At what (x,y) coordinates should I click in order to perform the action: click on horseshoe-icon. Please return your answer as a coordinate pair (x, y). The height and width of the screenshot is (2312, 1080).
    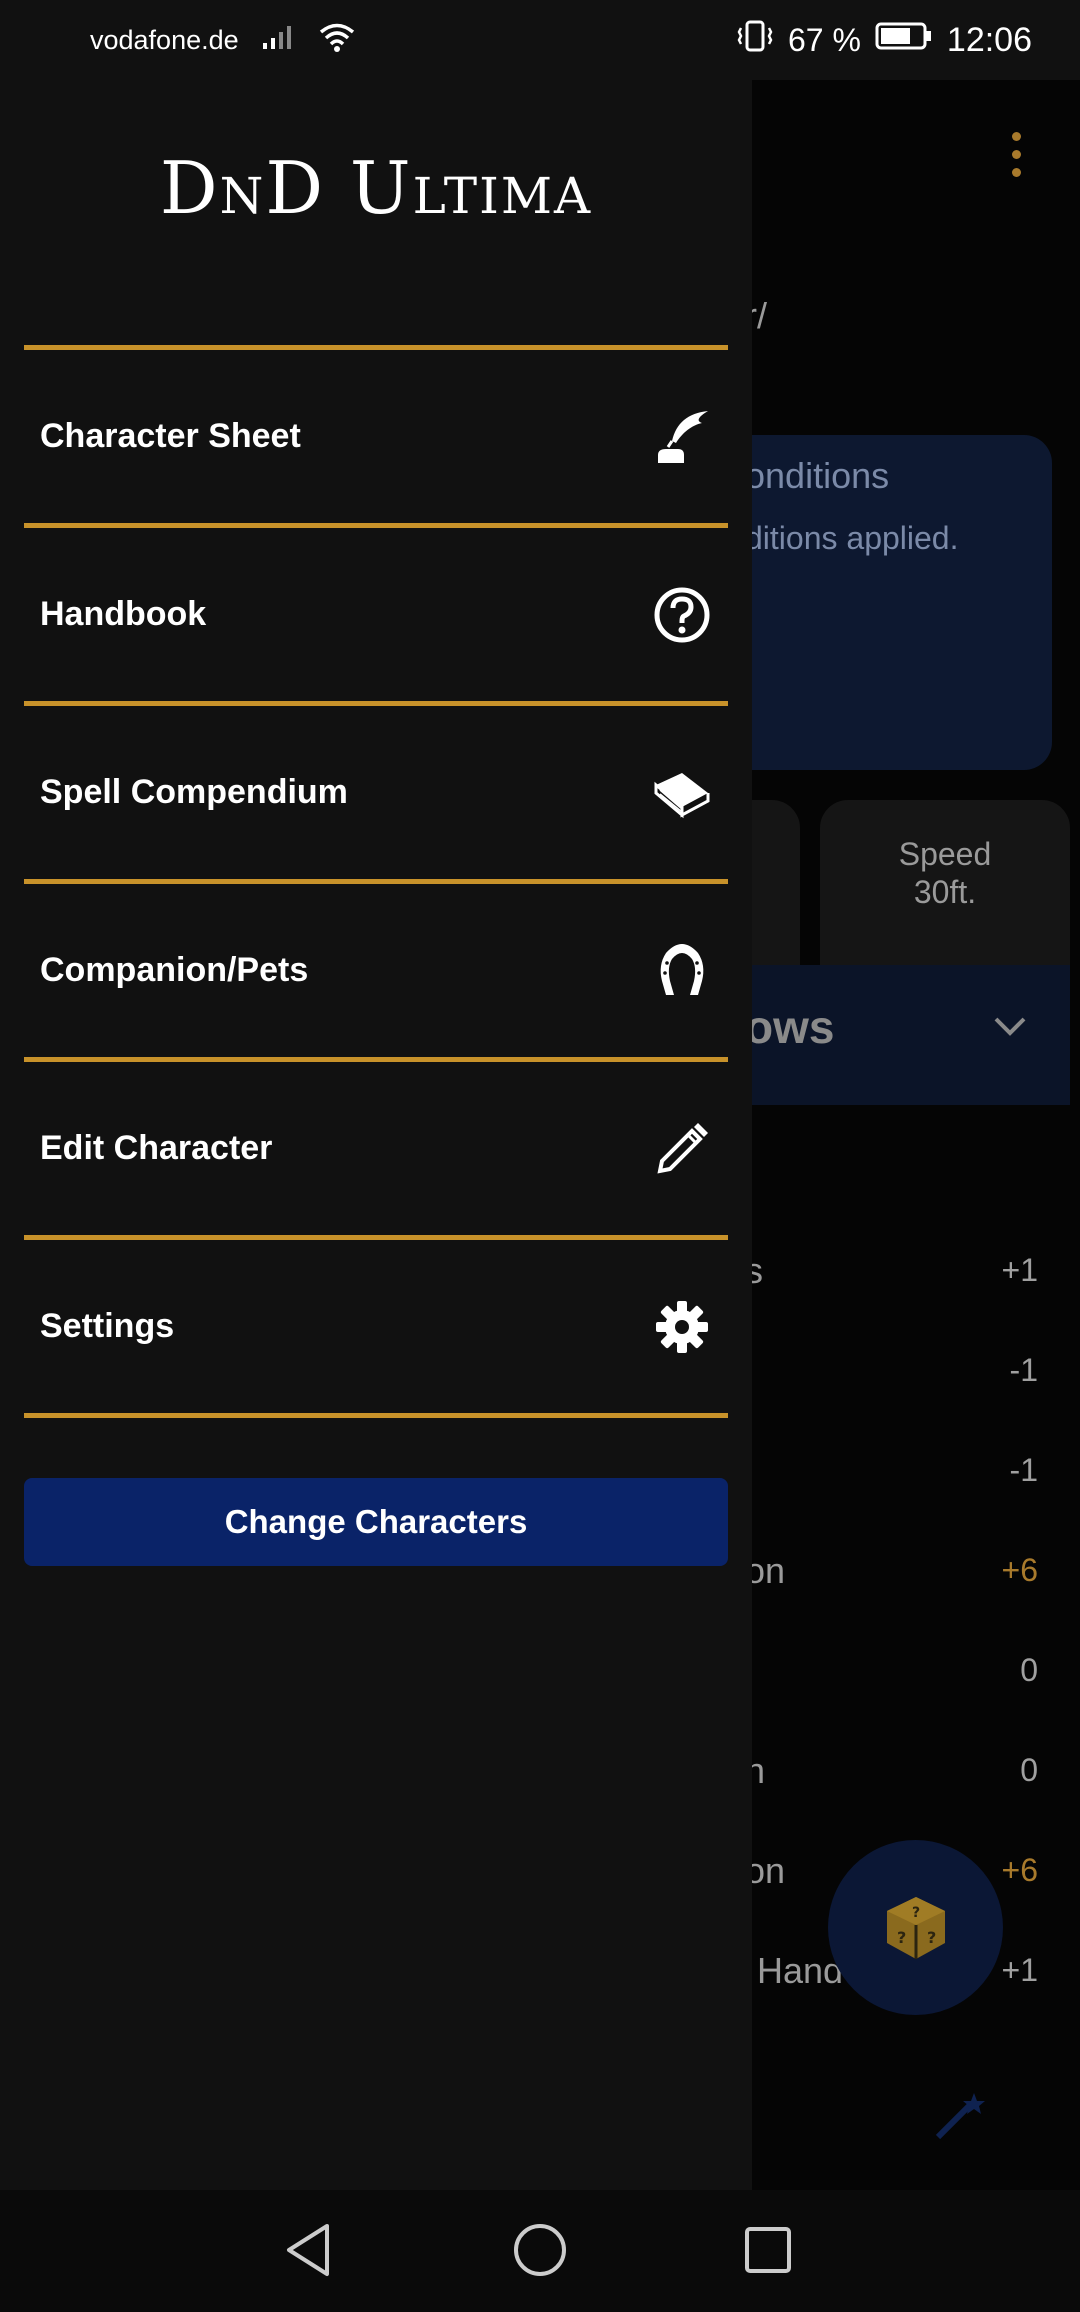
    Looking at the image, I should click on (682, 971).